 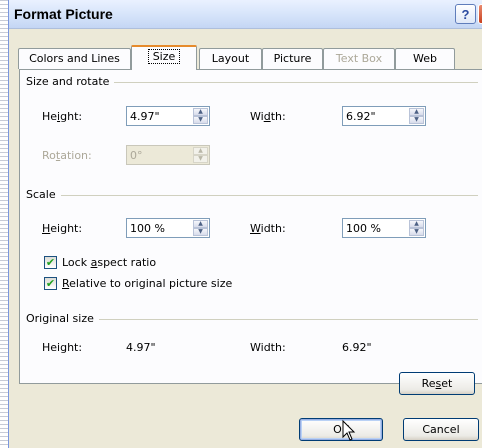 What do you see at coordinates (168, 228) in the screenshot?
I see `scale-height-spinner: 100 % ▲ ▼` at bounding box center [168, 228].